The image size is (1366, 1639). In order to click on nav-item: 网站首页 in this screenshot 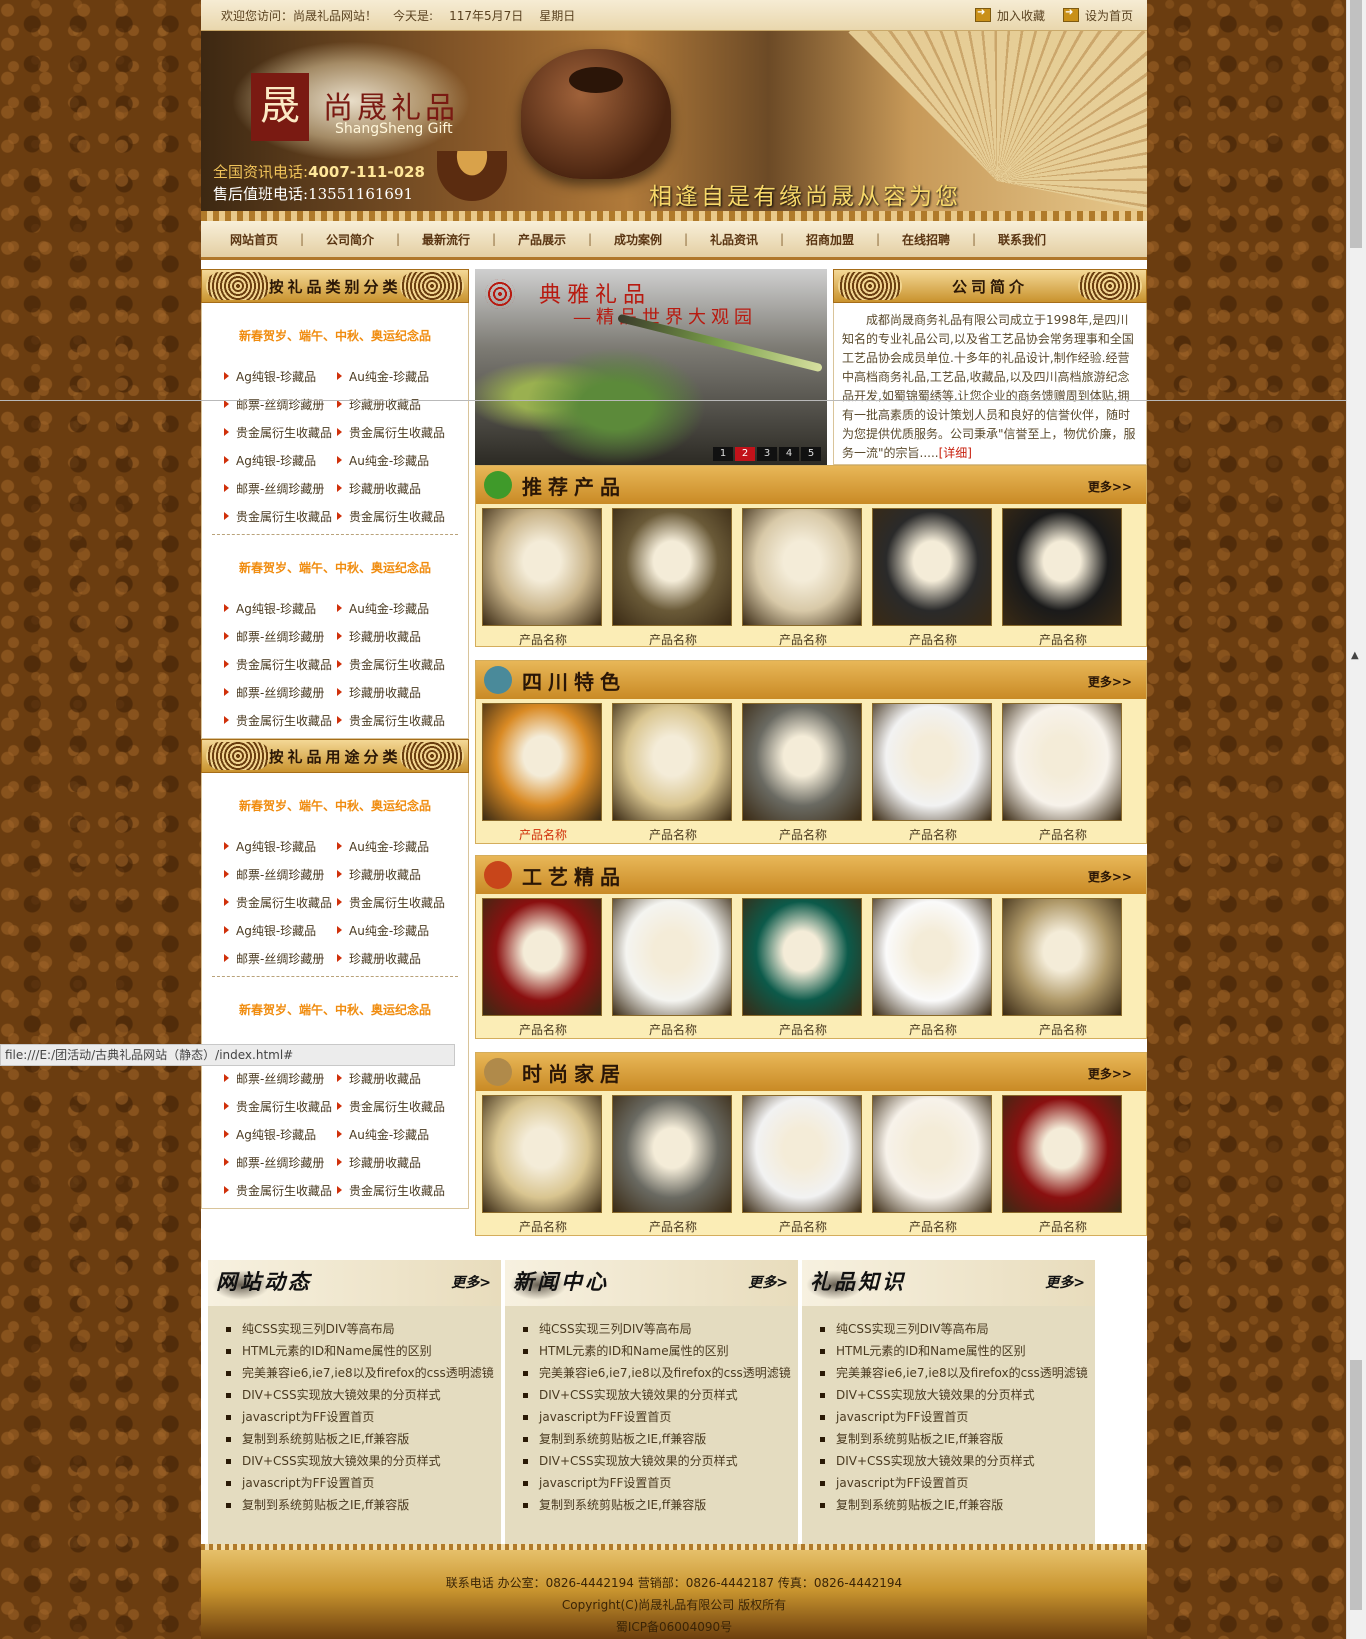, I will do `click(254, 239)`.